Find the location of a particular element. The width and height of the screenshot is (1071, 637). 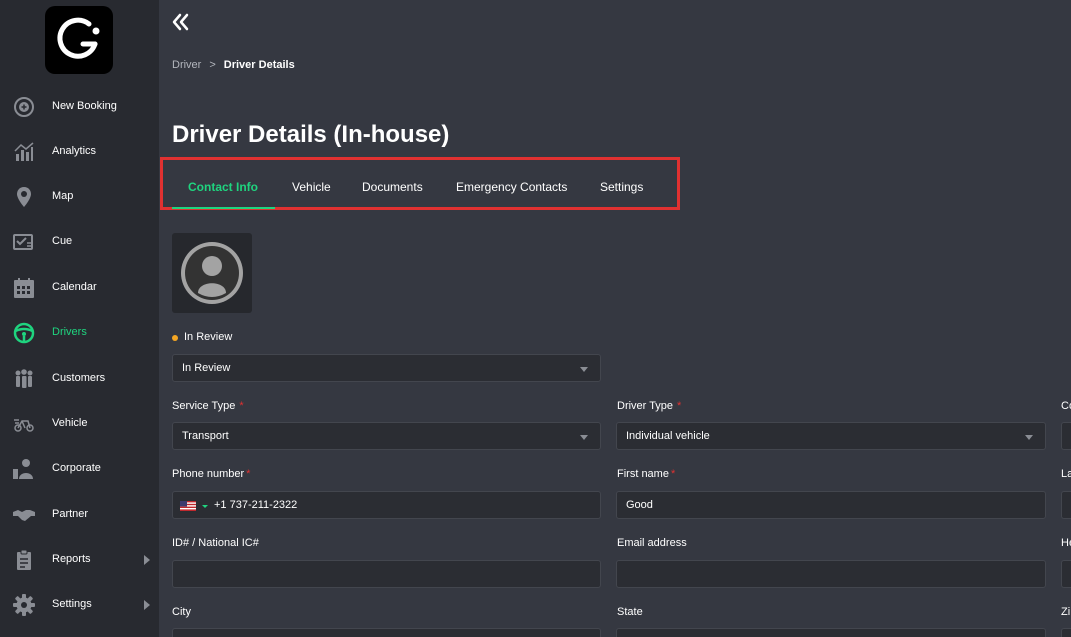

sidebar-item-calendar: Calendar is located at coordinates (79, 288).